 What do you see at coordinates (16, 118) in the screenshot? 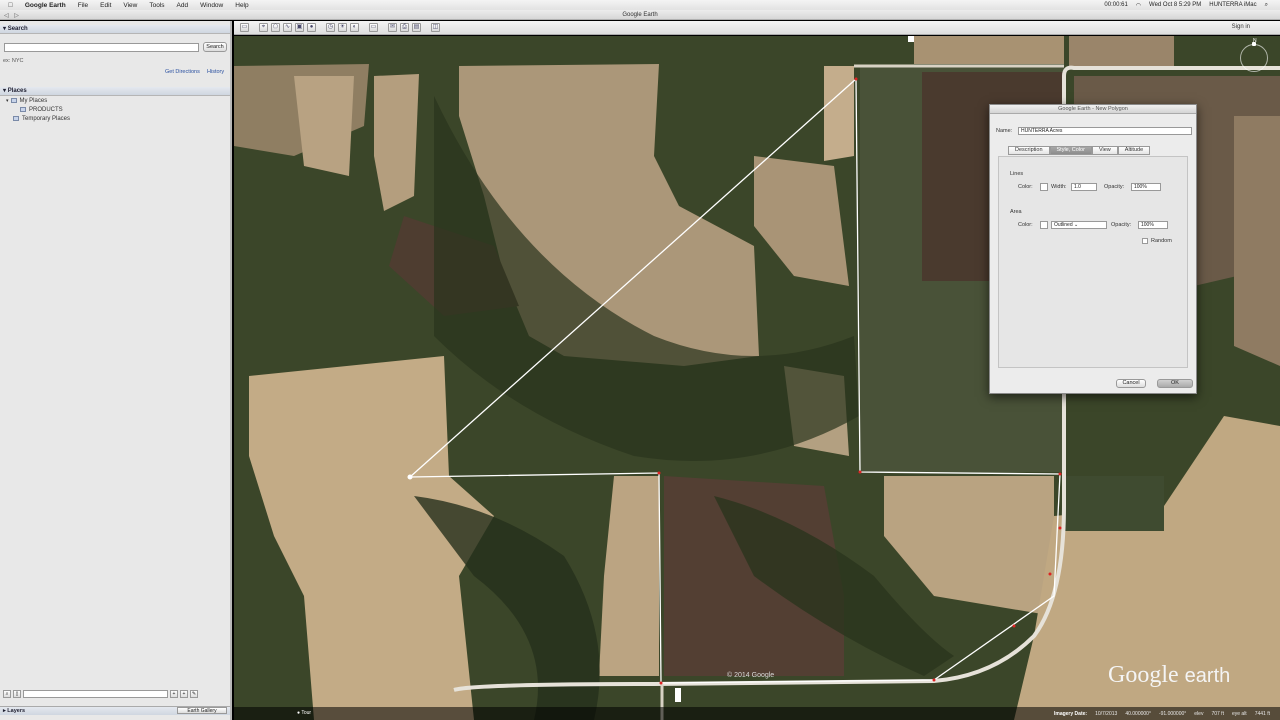
I see `folder-icon` at bounding box center [16, 118].